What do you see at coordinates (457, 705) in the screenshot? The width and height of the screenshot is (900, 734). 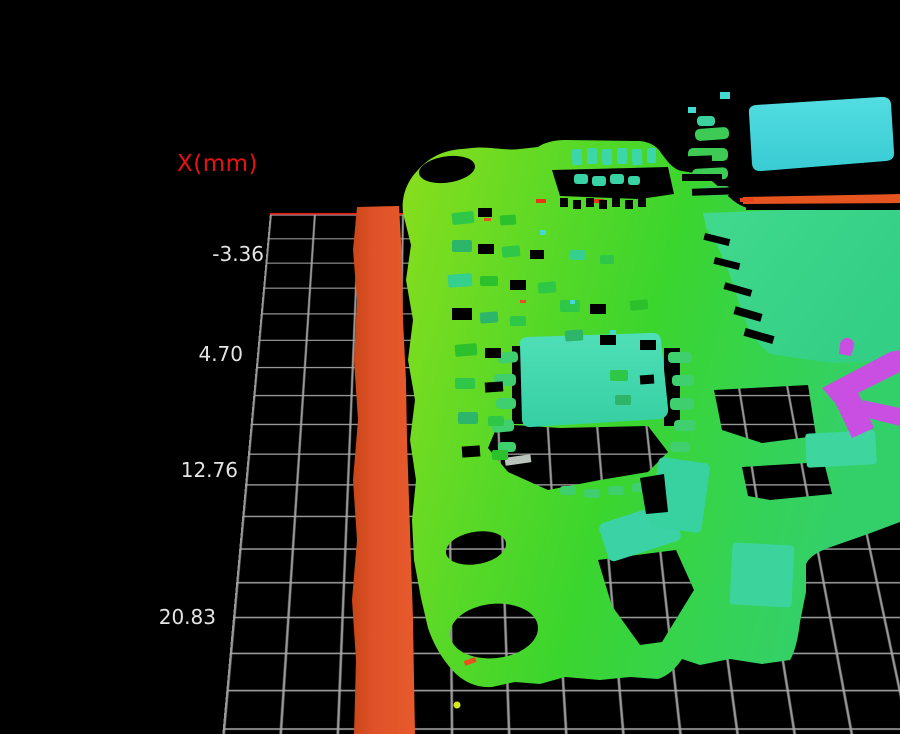 I see `outlier-yellow-dot` at bounding box center [457, 705].